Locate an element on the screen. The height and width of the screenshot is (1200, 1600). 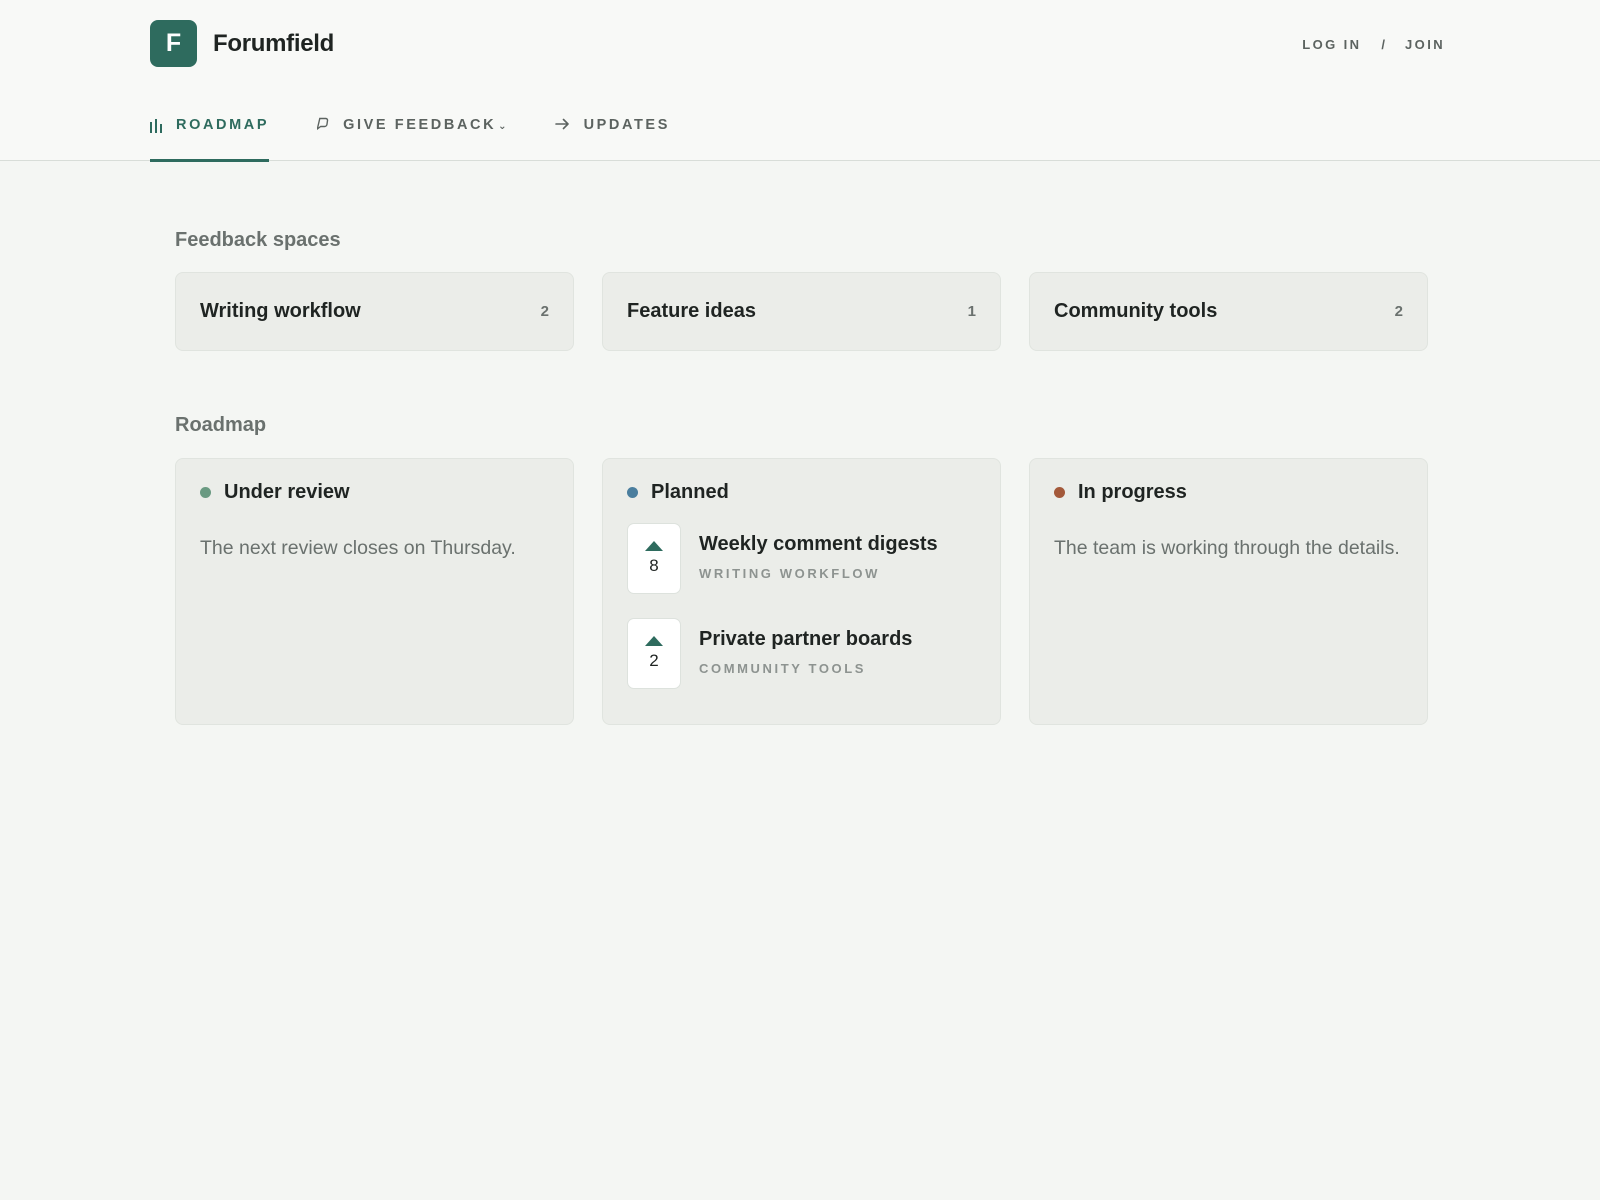
column-description: The team is working through the details. is located at coordinates (1227, 548).